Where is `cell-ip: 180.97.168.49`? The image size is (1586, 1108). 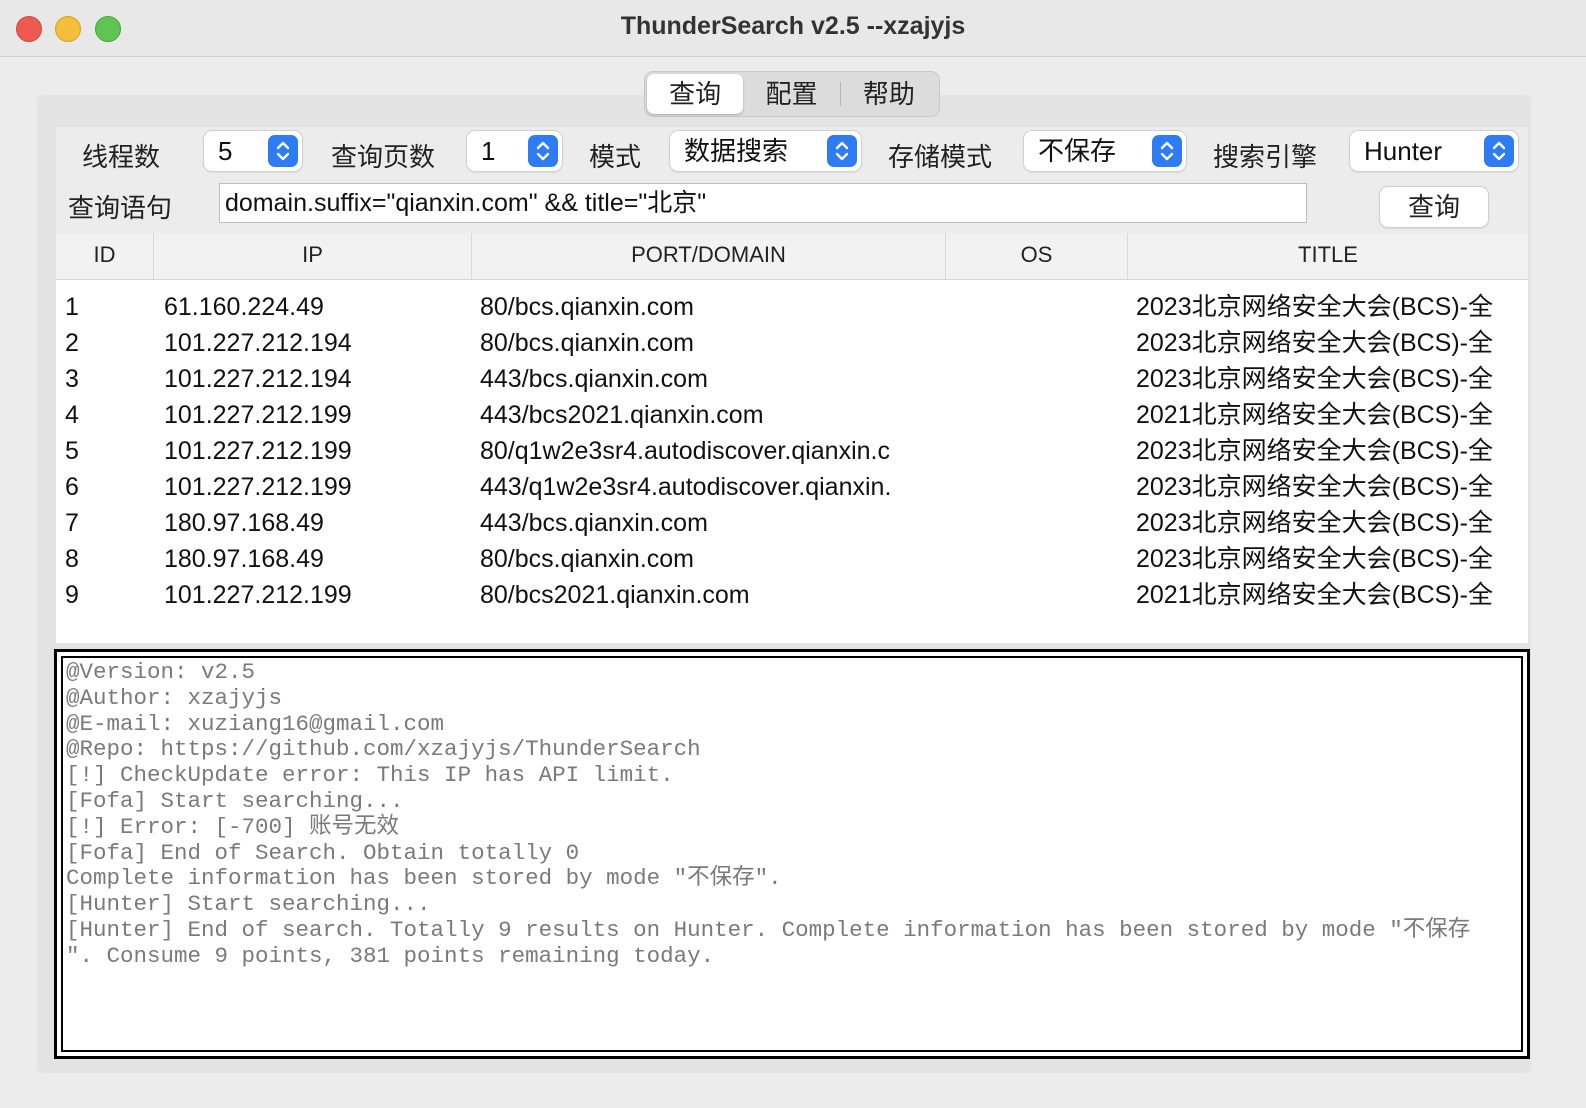
cell-ip: 180.97.168.49 is located at coordinates (244, 523).